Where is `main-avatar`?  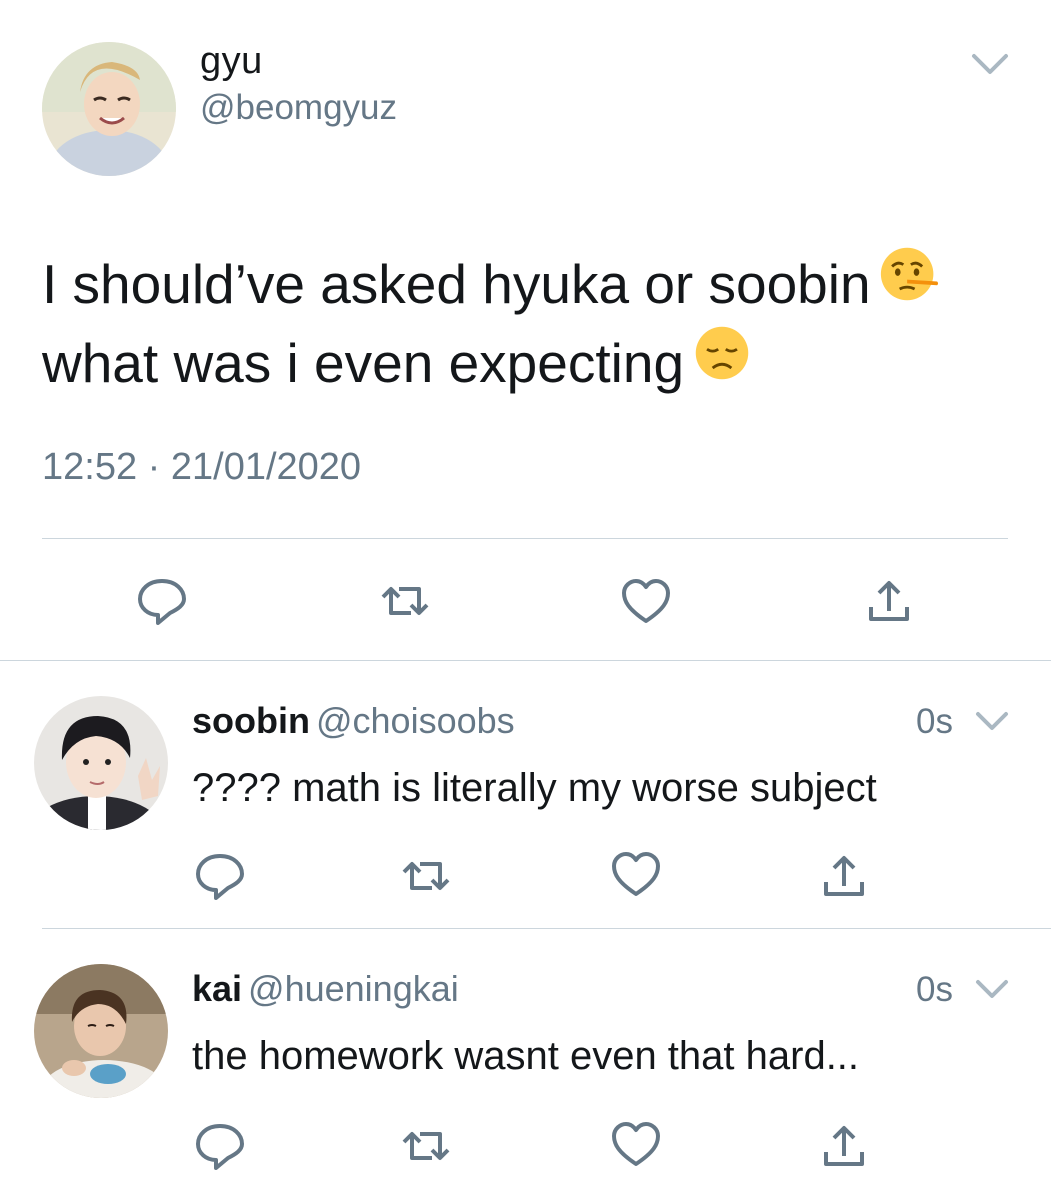
main-avatar is located at coordinates (109, 109).